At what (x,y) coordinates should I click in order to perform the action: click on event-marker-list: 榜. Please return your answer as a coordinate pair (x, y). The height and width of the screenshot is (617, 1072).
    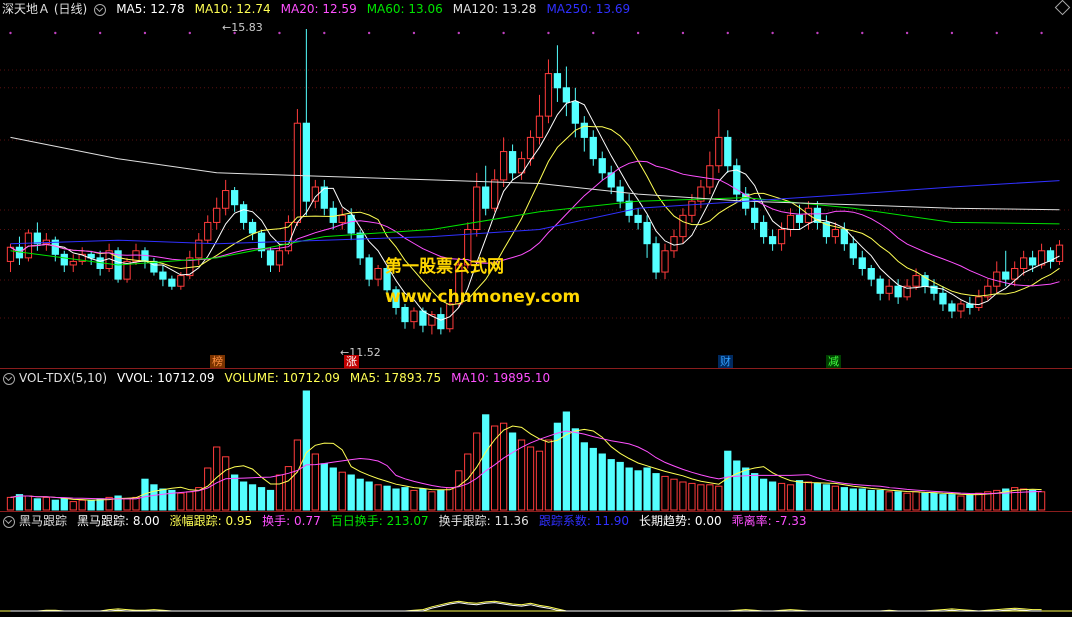
    Looking at the image, I should click on (217, 361).